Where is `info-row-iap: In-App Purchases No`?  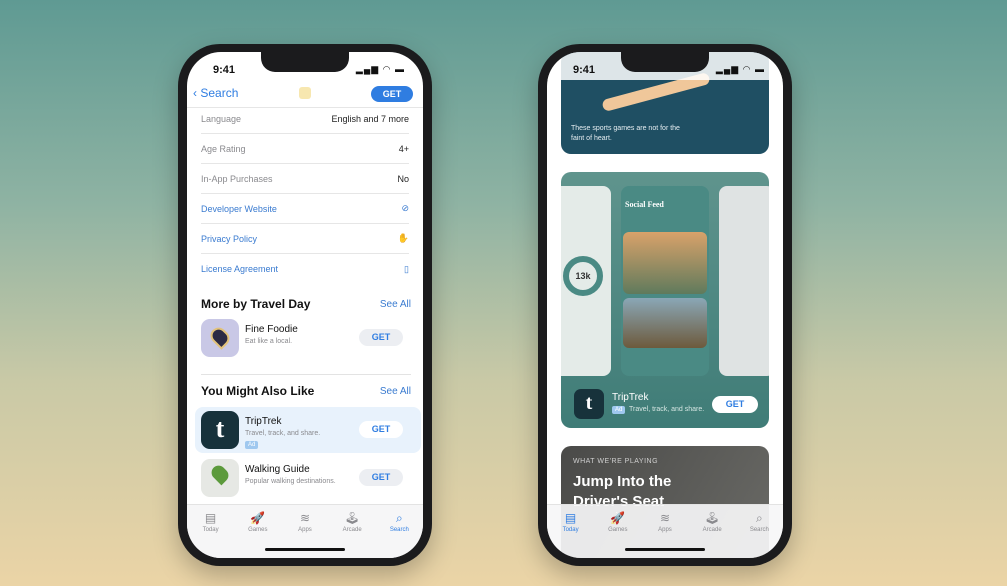 info-row-iap: In-App Purchases No is located at coordinates (305, 179).